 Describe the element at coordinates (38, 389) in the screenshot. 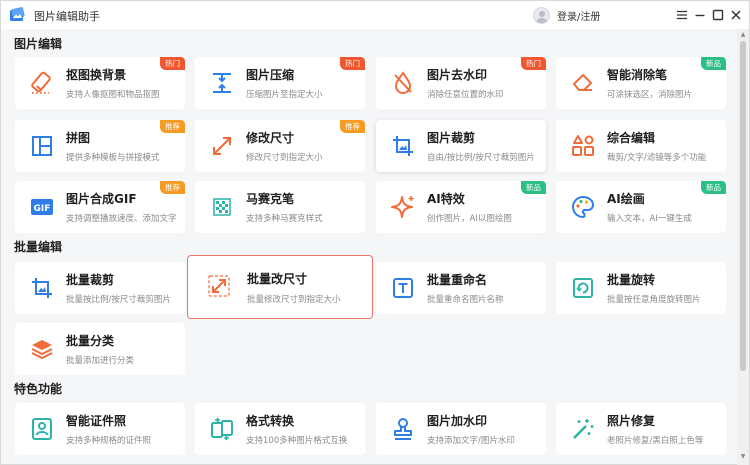

I see `section-title-special: 特色功能` at that location.